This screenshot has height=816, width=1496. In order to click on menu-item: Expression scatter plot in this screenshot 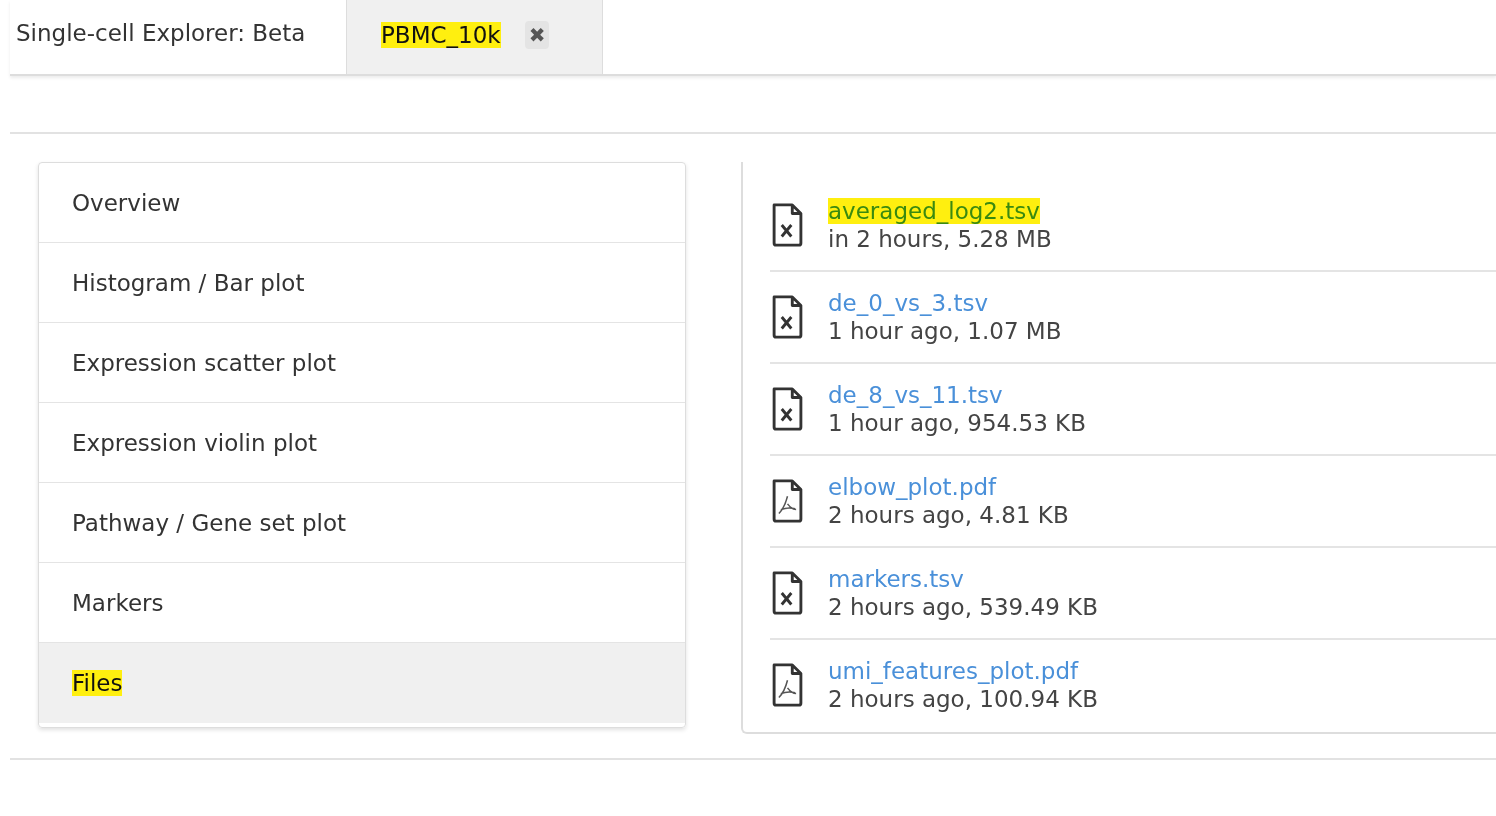, I will do `click(362, 363)`.